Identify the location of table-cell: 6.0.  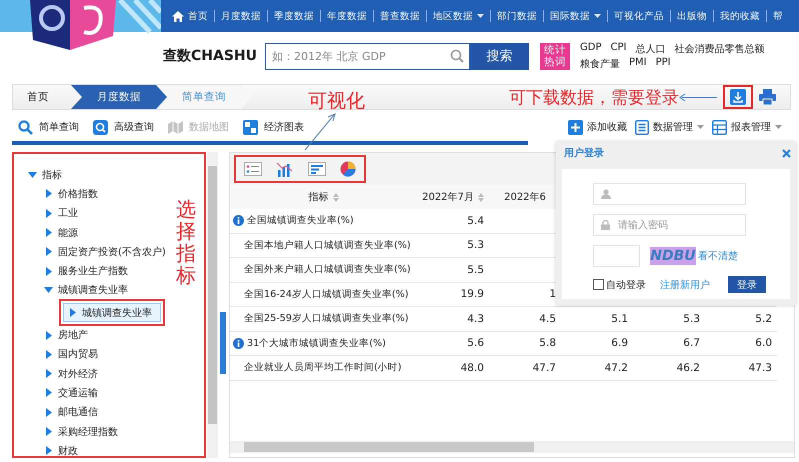
(741, 343).